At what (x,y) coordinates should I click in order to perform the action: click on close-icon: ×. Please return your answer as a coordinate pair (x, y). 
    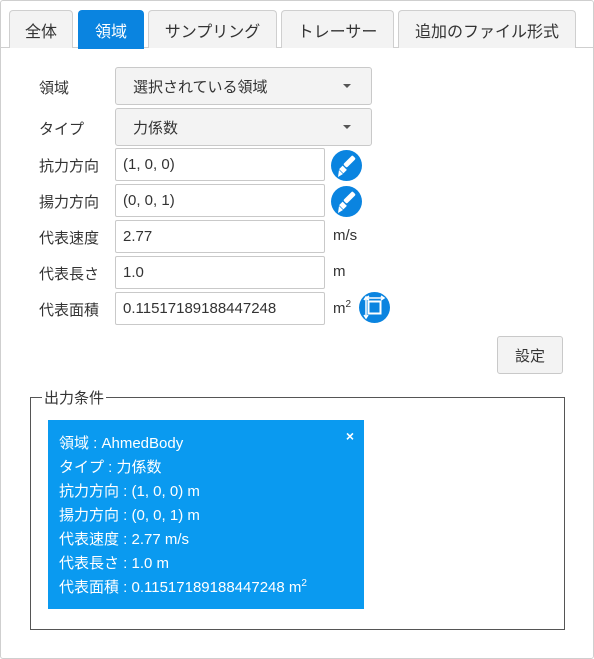
    Looking at the image, I should click on (350, 436).